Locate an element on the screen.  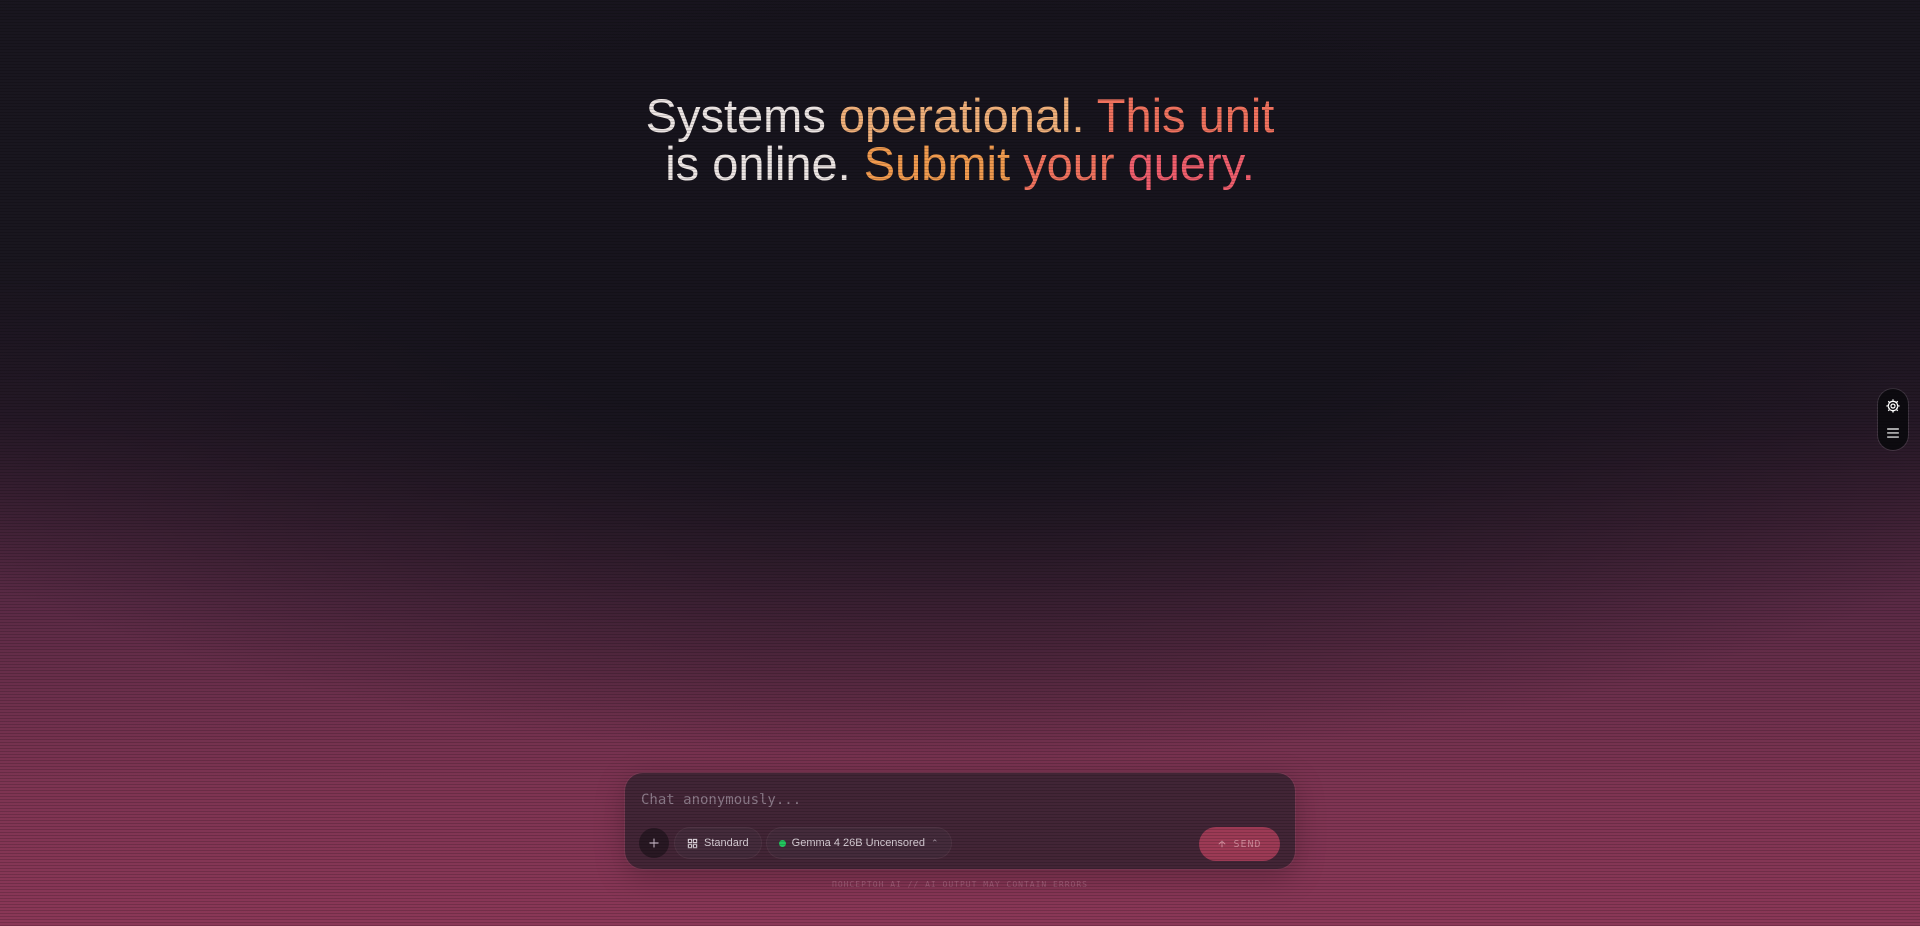
hamburger-menu-icon is located at coordinates (1893, 433).